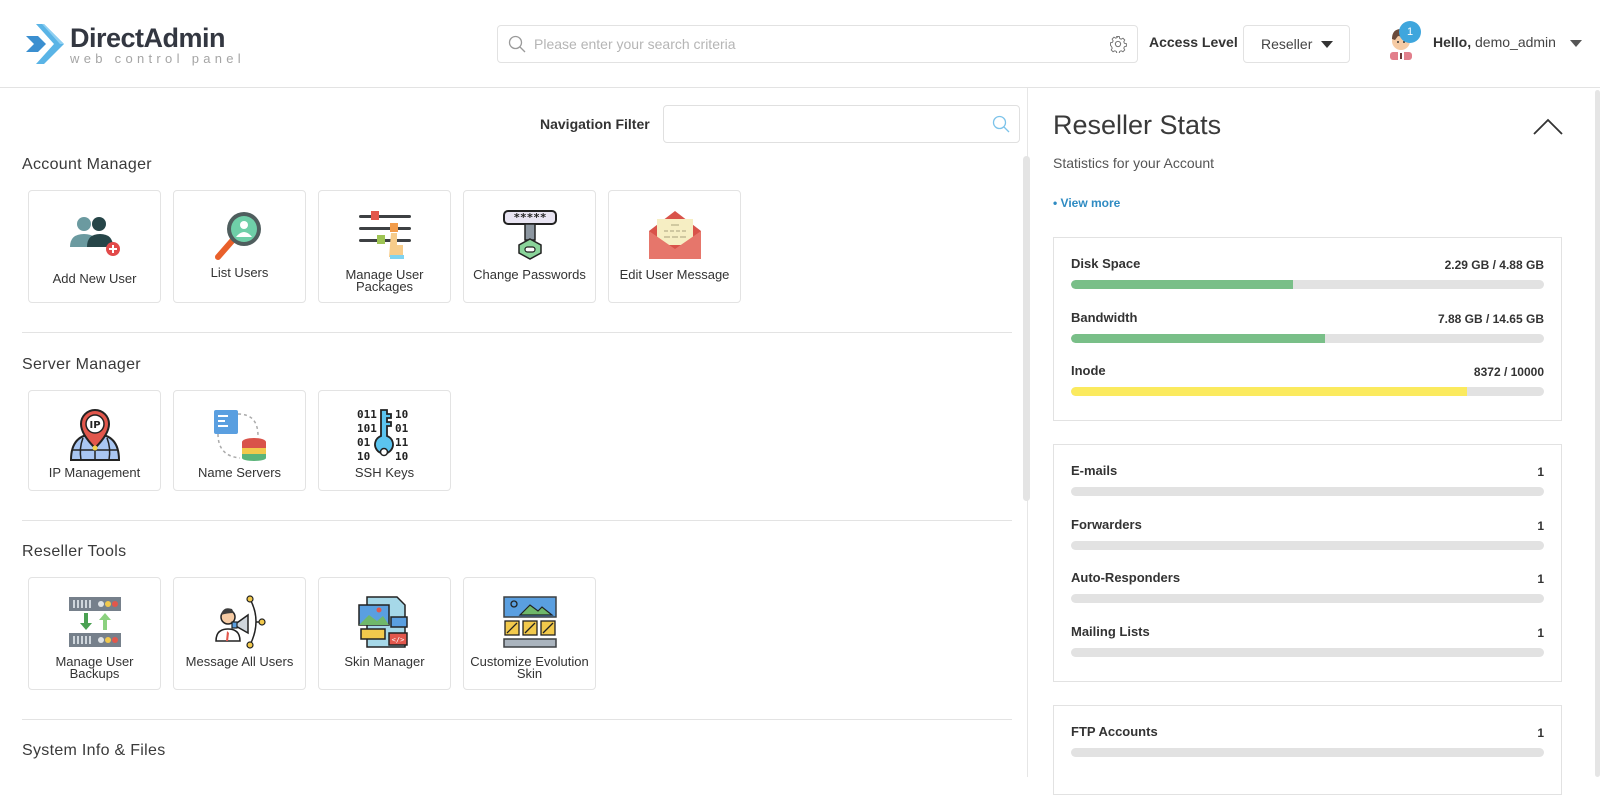  I want to click on tile-edit-user-message: Edit User Message, so click(674, 246).